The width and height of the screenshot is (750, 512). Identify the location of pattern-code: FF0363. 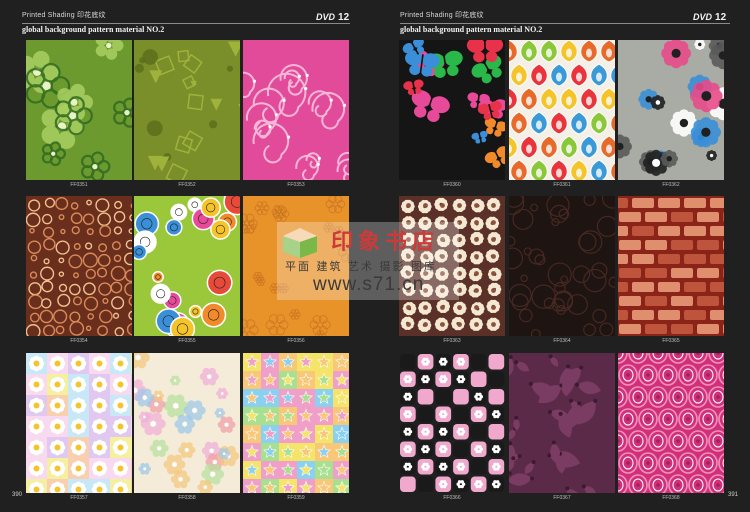
(452, 341).